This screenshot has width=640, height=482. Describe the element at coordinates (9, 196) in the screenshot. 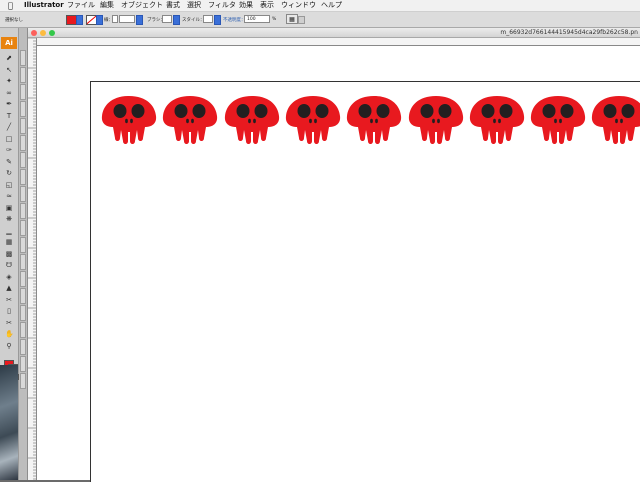

I see `warp-tool-icon: ≈` at that location.